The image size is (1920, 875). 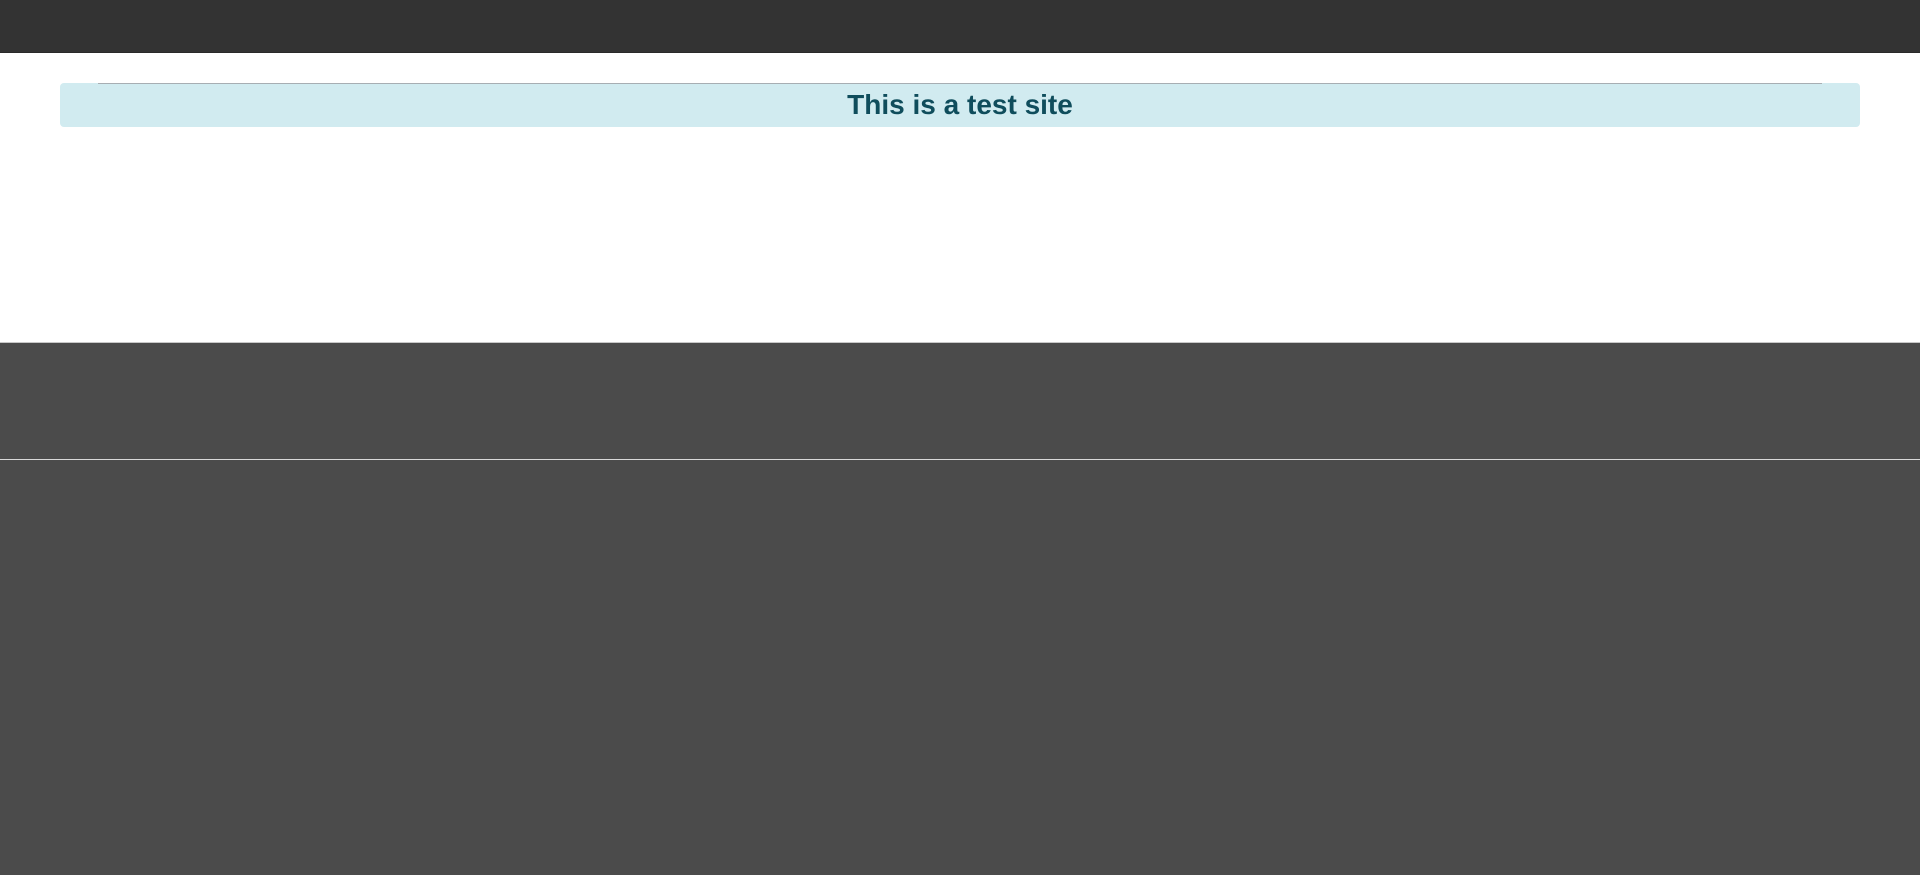 What do you see at coordinates (960, 400) in the screenshot?
I see `footer-upper-section` at bounding box center [960, 400].